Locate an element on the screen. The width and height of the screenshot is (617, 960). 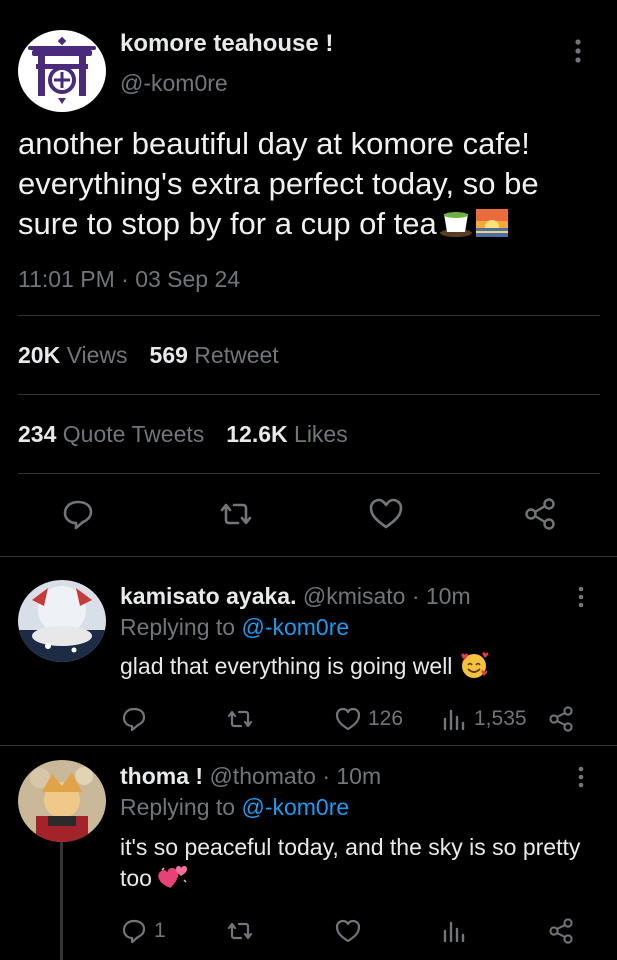
views-label: Views is located at coordinates (97, 355).